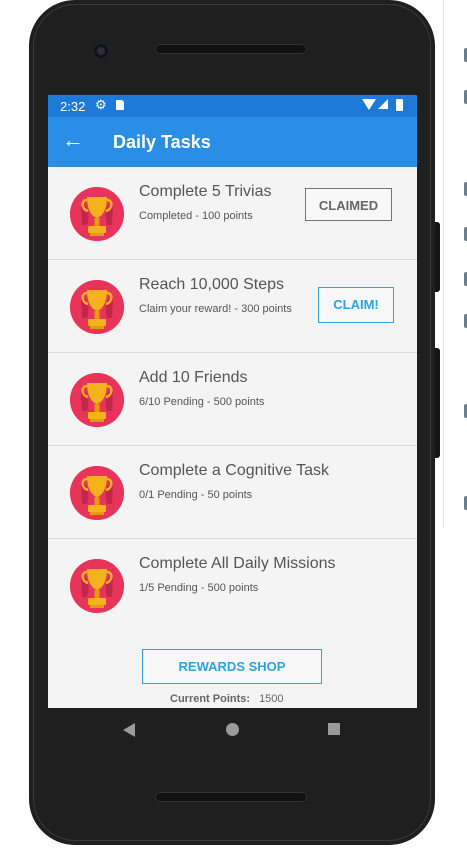  I want to click on task-title: Complete All Daily Missions, so click(237, 563).